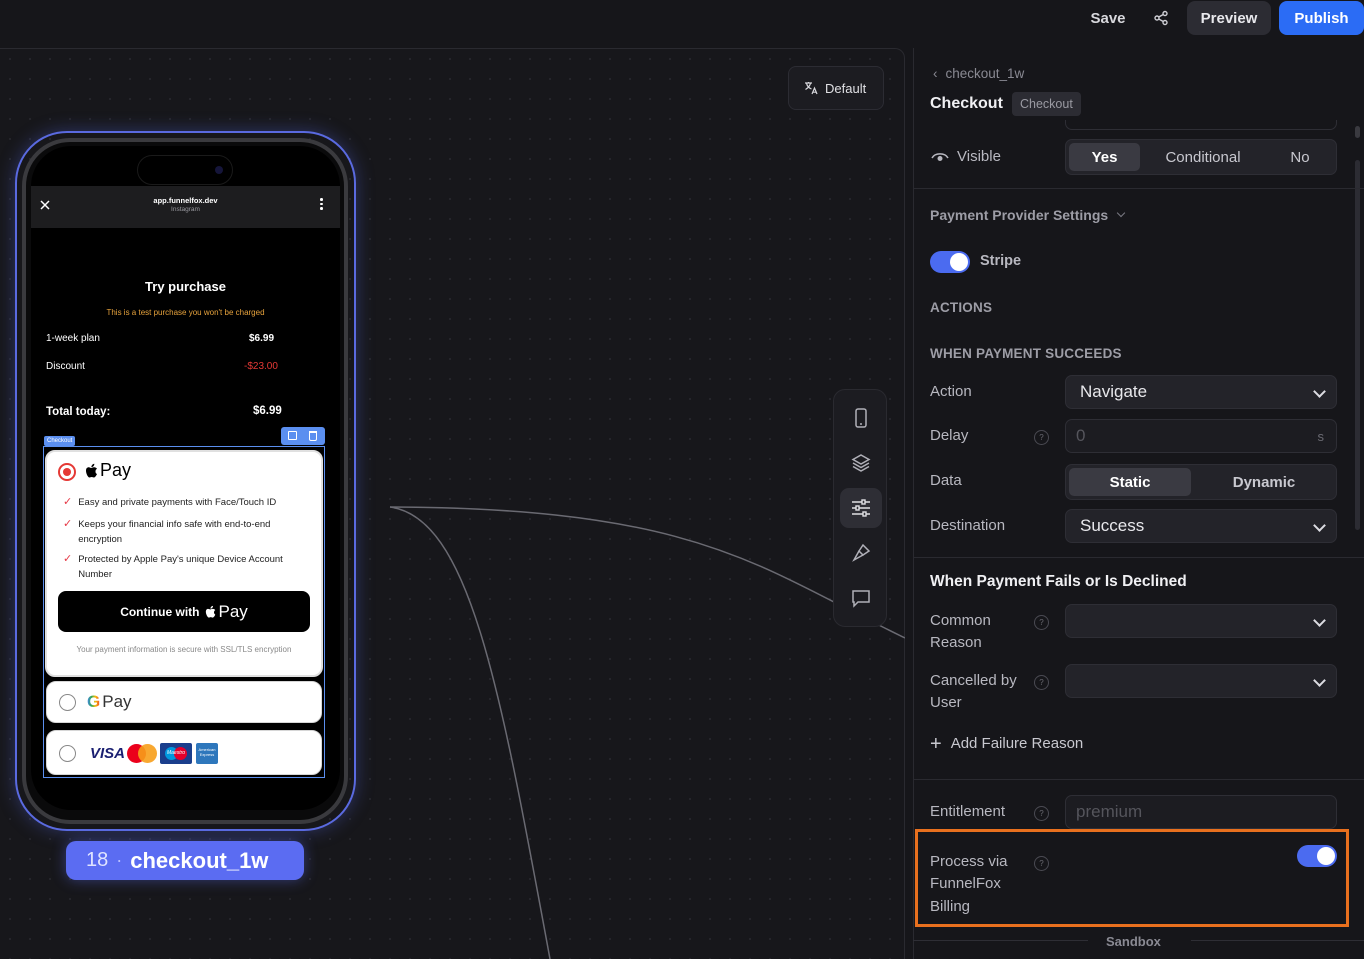 This screenshot has height=959, width=1364. I want to click on preview-button: Preview, so click(1229, 18).